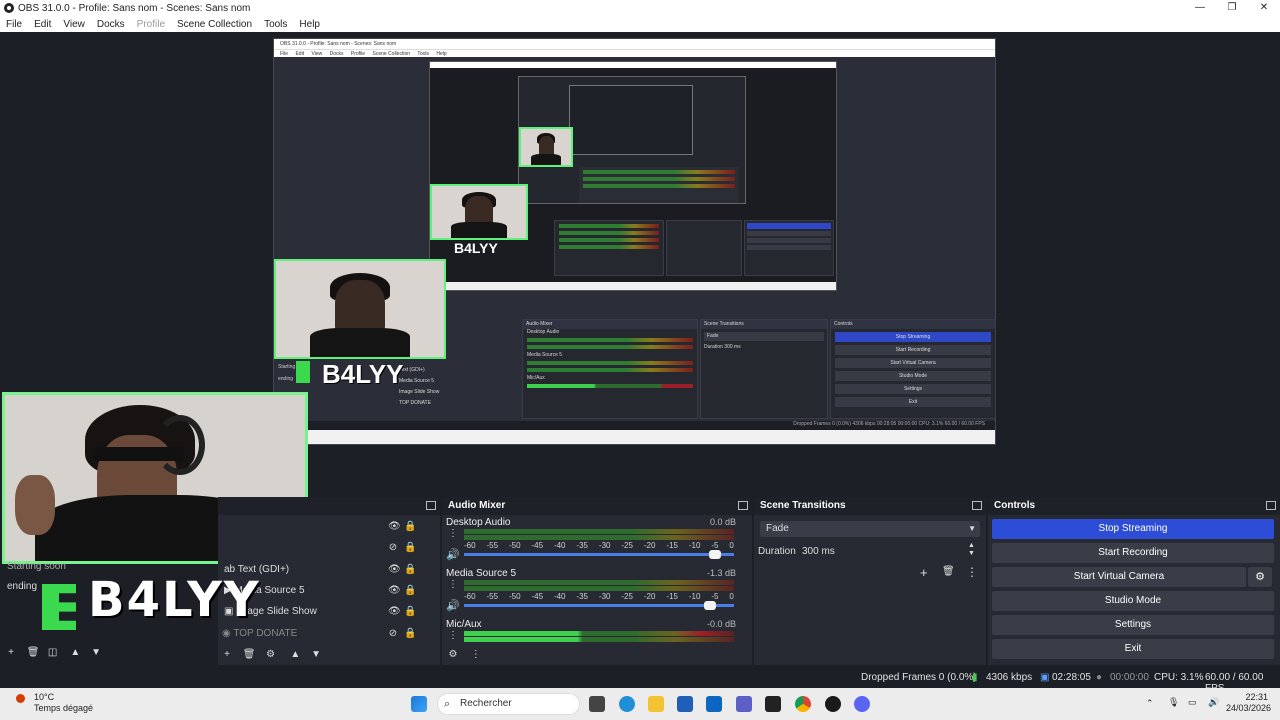  I want to click on nested-docks-small, so click(659, 185).